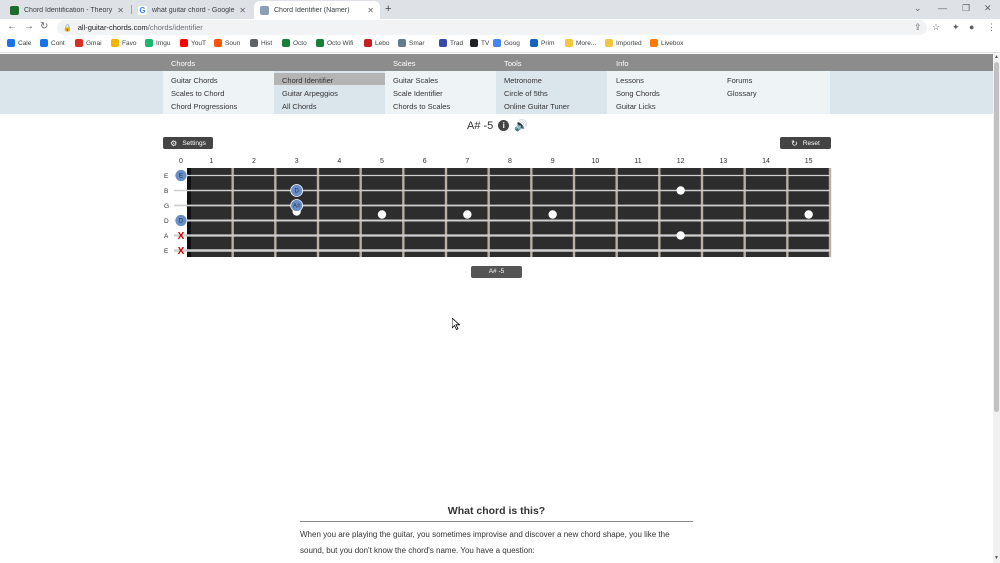 The width and height of the screenshot is (1000, 563). Describe the element at coordinates (636, 106) in the screenshot. I see `nav-link-guitar-licks: Guitar Licks` at that location.